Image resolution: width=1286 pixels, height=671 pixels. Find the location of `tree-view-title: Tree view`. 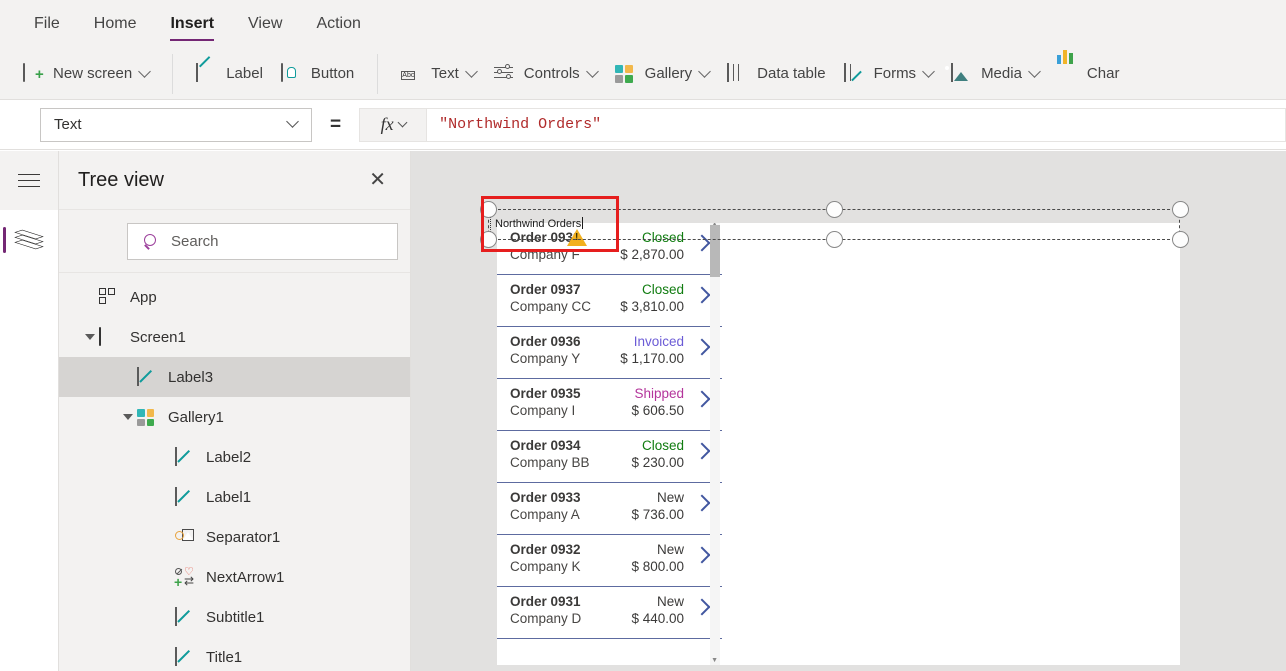

tree-view-title: Tree view is located at coordinates (121, 179).